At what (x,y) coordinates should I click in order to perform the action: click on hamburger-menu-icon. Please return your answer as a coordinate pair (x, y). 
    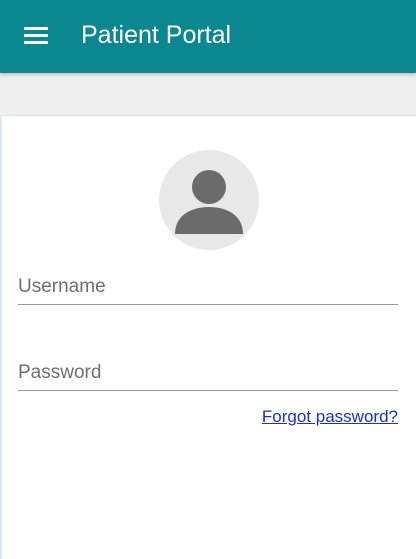
    Looking at the image, I should click on (36, 36).